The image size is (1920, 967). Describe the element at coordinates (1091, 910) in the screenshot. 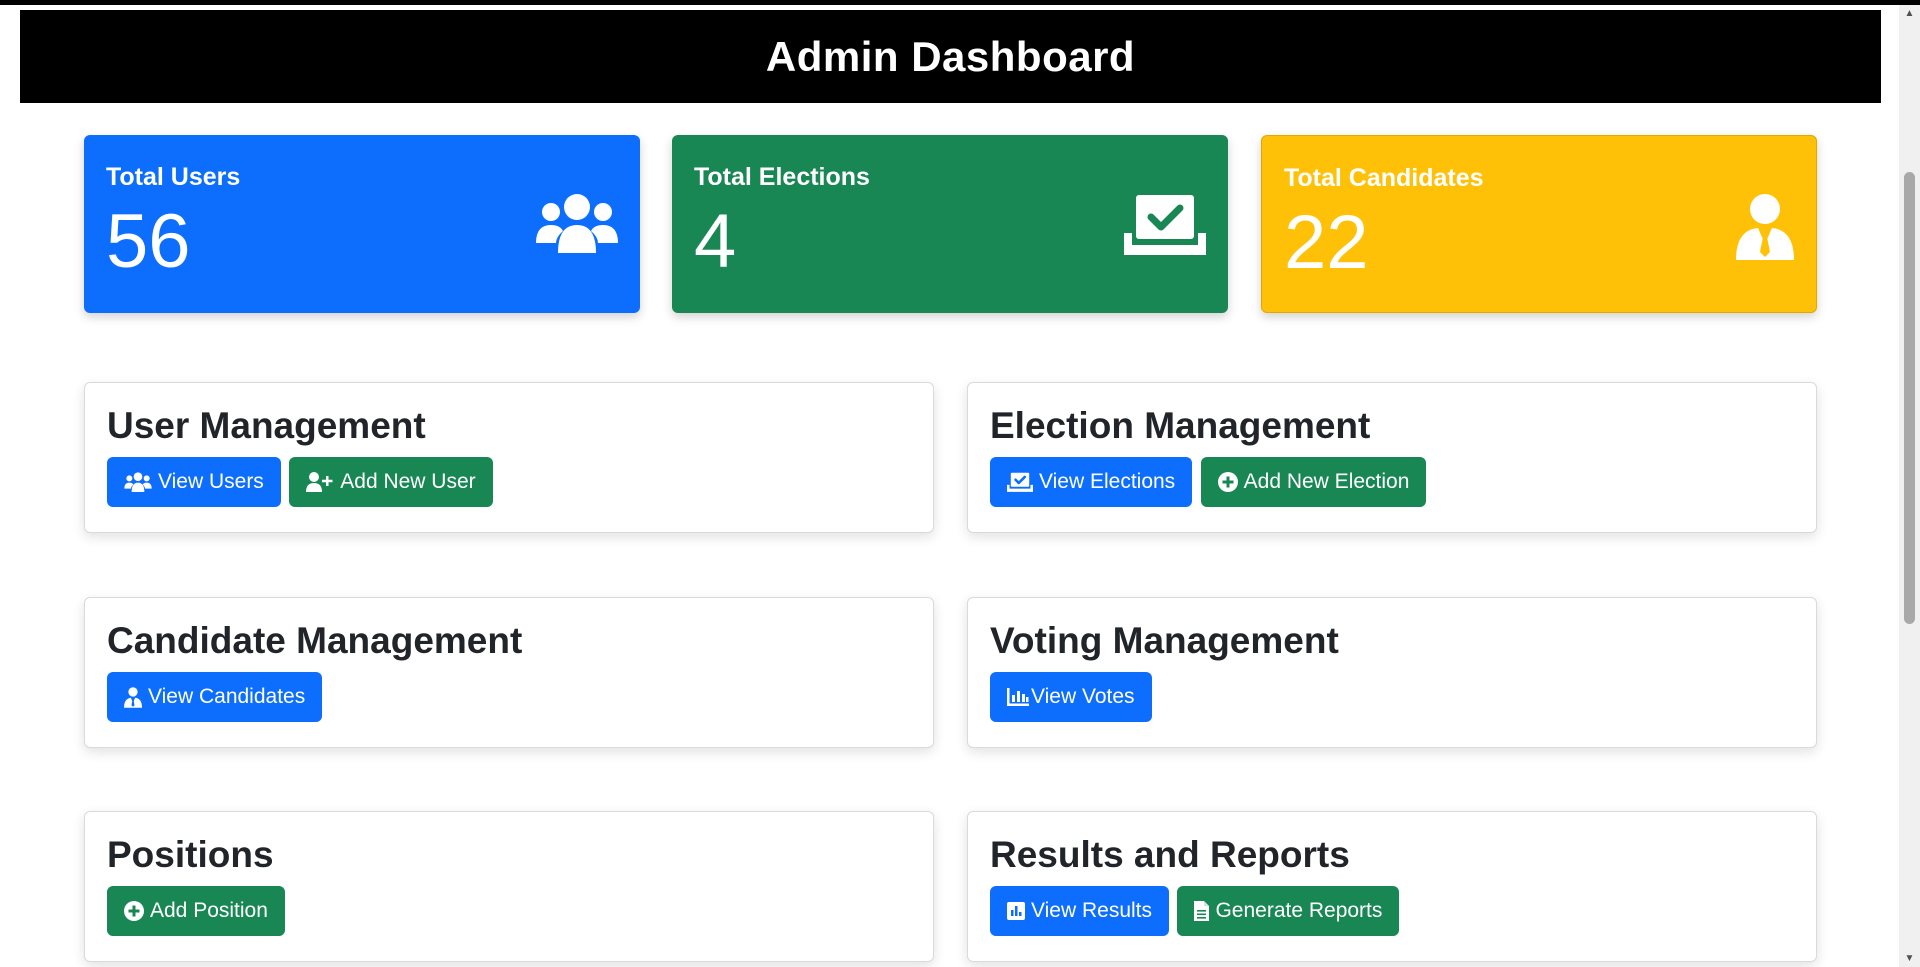

I see `button-label: View Results` at that location.